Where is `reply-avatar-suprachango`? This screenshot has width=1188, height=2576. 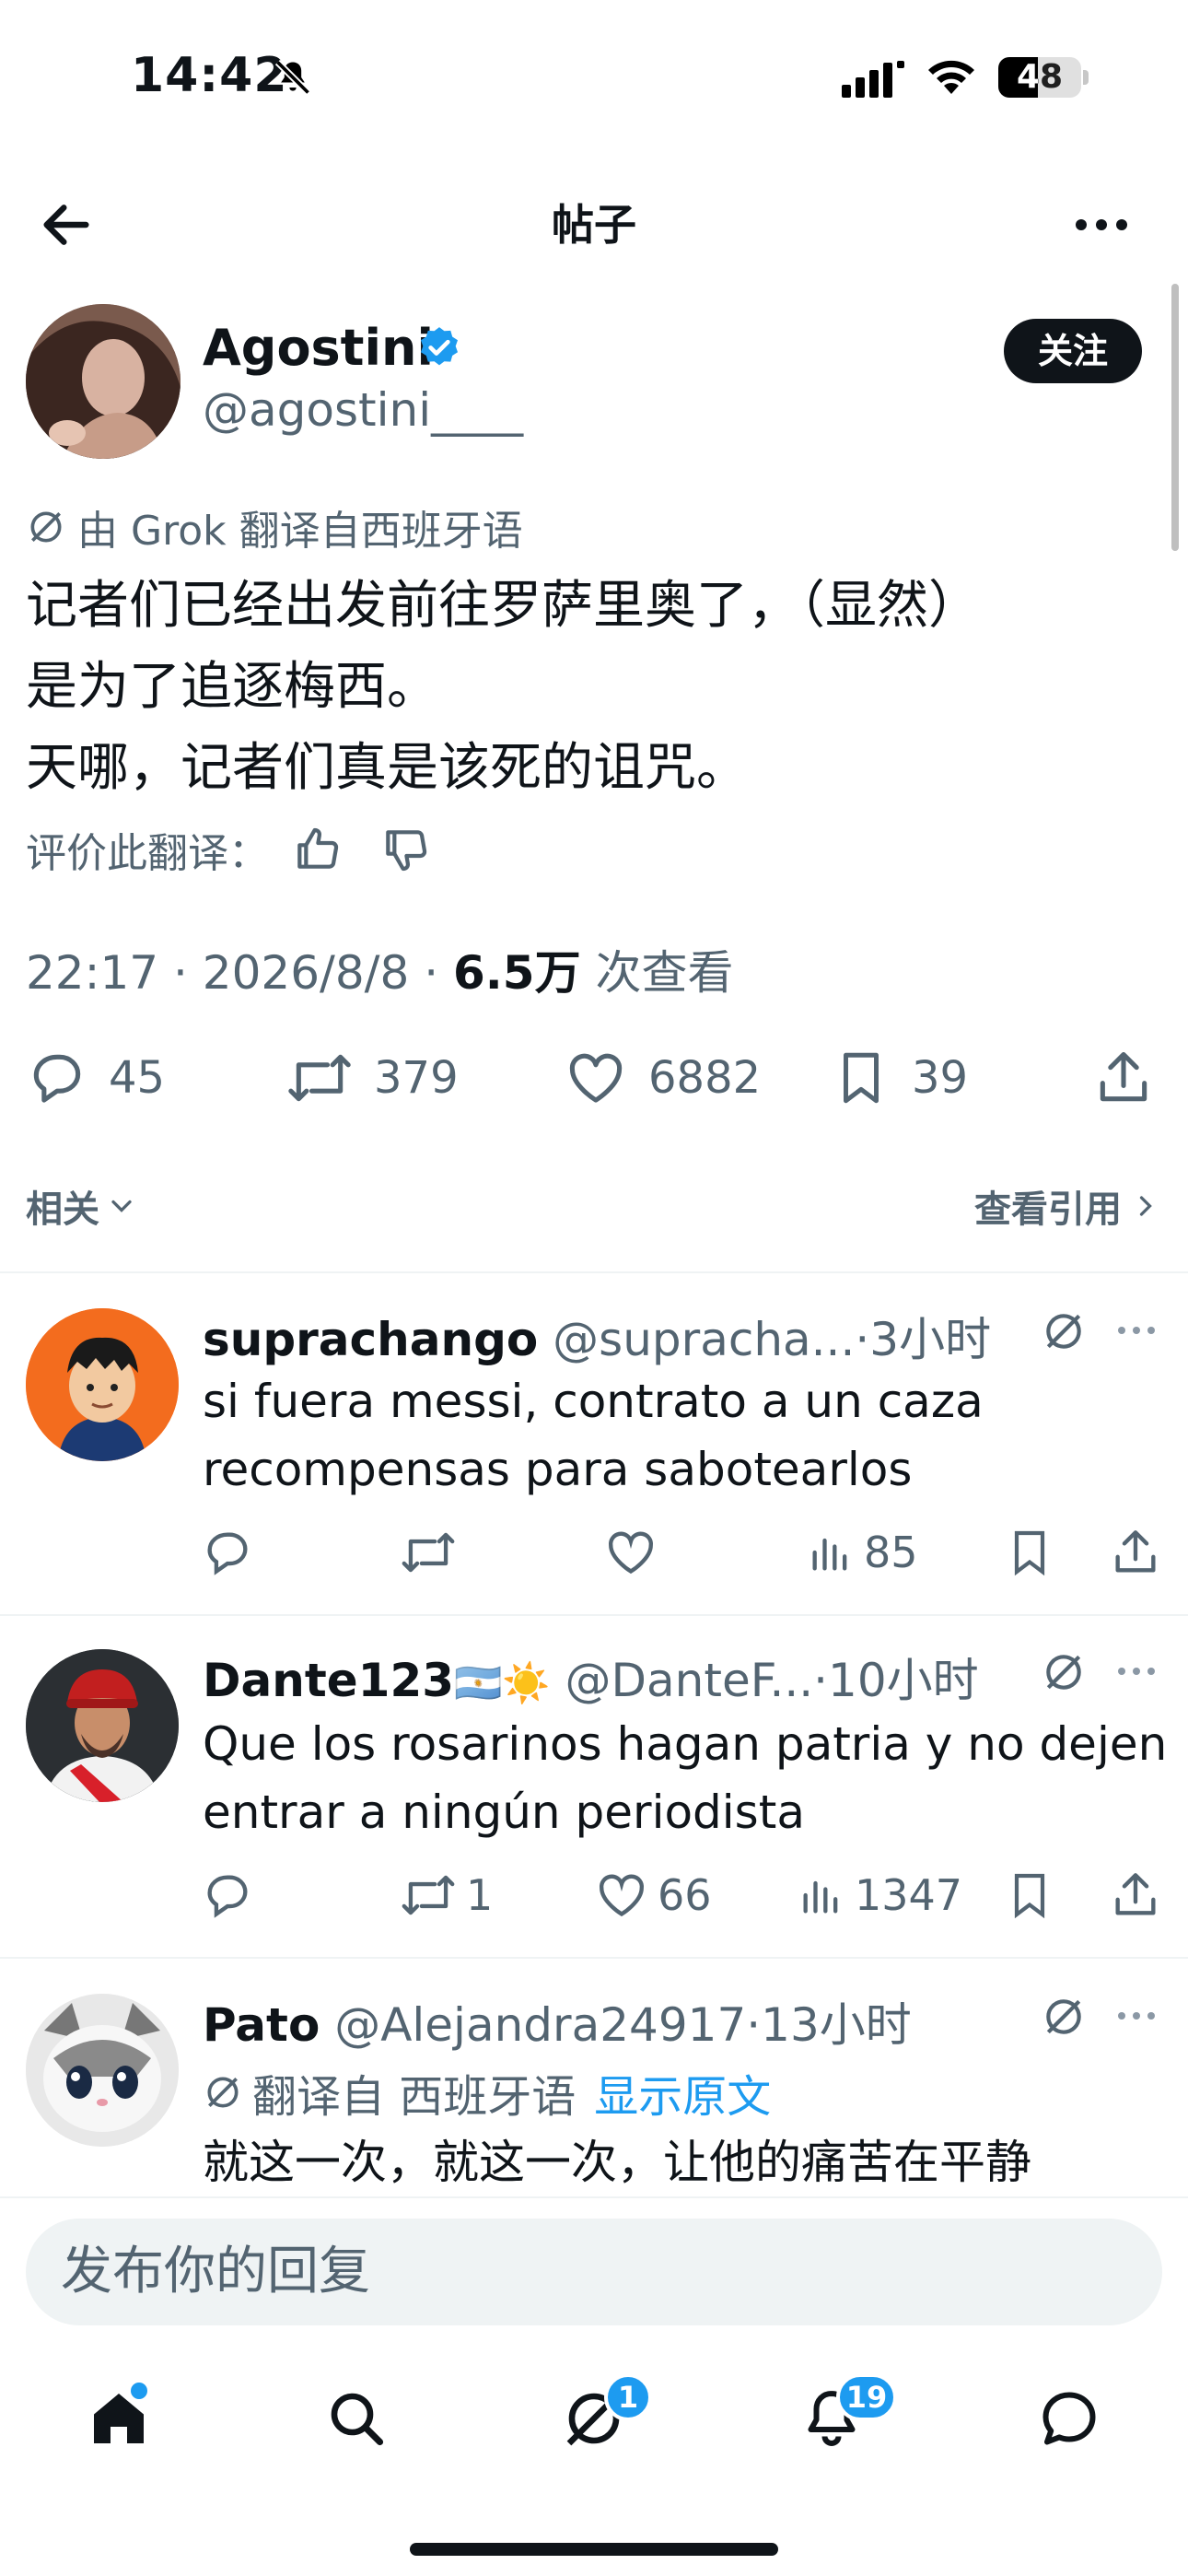 reply-avatar-suprachango is located at coordinates (102, 1384).